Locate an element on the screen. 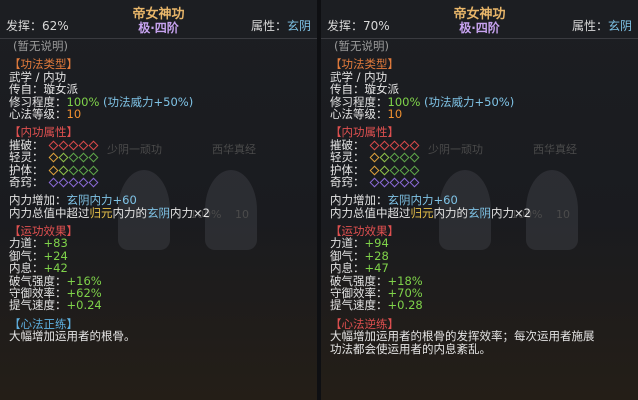 Image resolution: width=638 pixels, height=400 pixels. xinfa-text: 大幅增加运用者的根骨的发挥效率；每次运用者施展 is located at coordinates (462, 336).